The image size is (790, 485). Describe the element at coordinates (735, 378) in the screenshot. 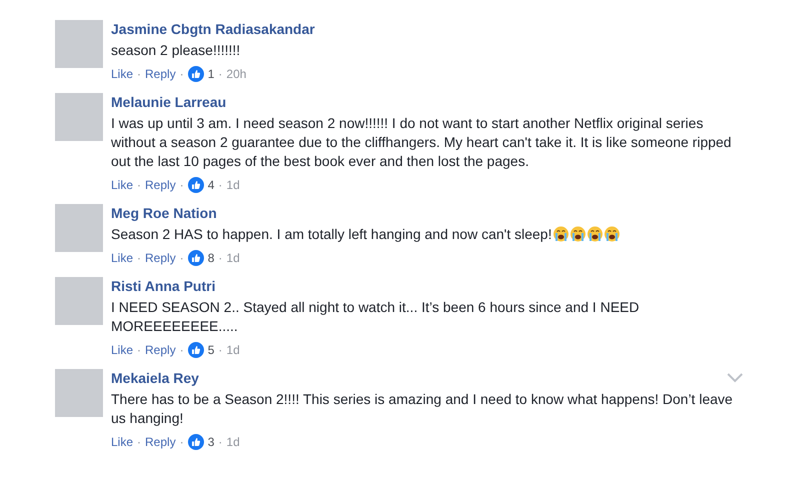

I see `chevron-down-icon` at that location.